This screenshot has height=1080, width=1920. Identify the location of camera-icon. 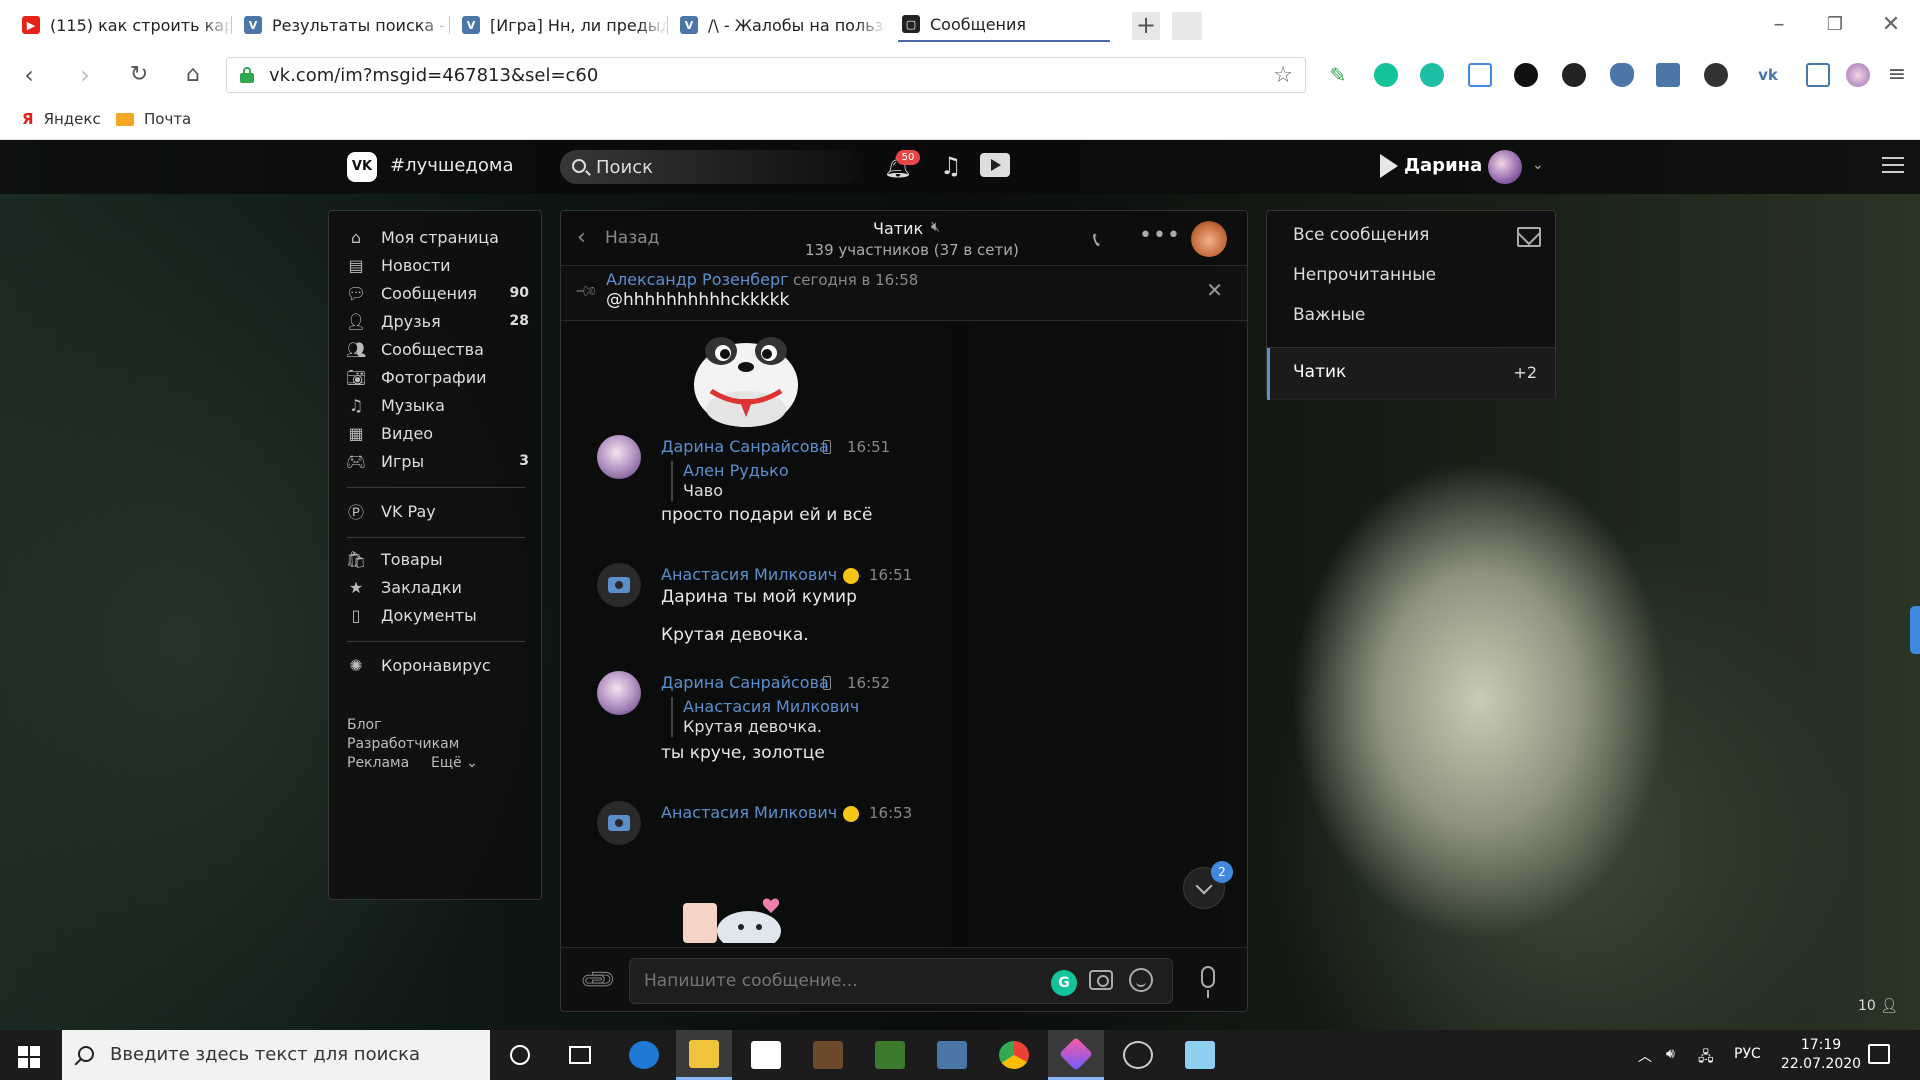
(1101, 980).